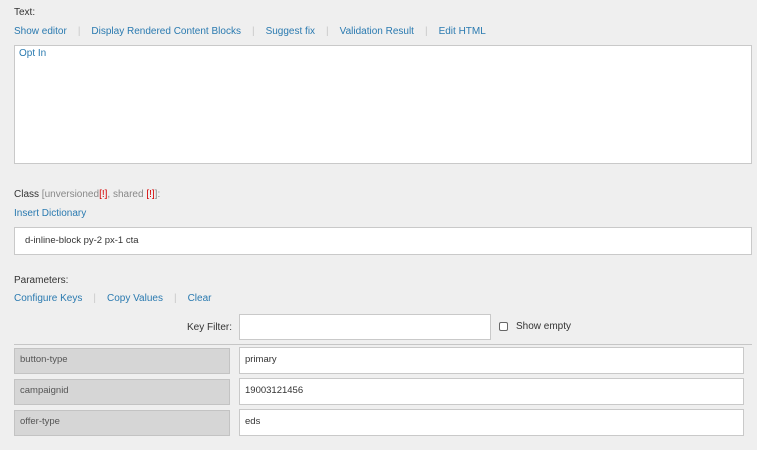 This screenshot has height=450, width=757. What do you see at coordinates (48, 298) in the screenshot?
I see `configure-keys-link: Configure Keys` at bounding box center [48, 298].